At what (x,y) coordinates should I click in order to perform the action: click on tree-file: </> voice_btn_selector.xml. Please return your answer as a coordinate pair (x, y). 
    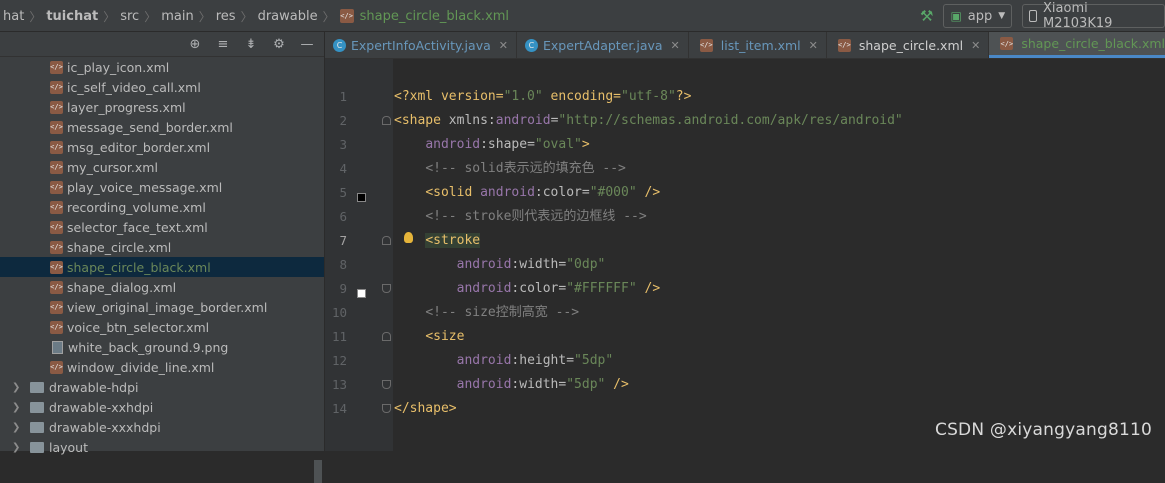
    Looking at the image, I should click on (162, 327).